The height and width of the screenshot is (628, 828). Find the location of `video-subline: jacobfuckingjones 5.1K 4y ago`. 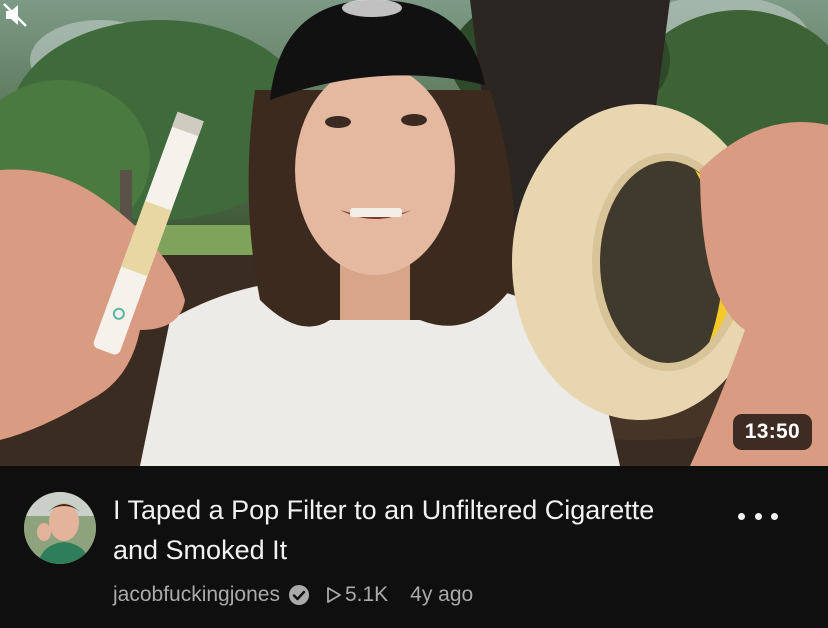

video-subline: jacobfuckingjones 5.1K 4y ago is located at coordinates (293, 595).